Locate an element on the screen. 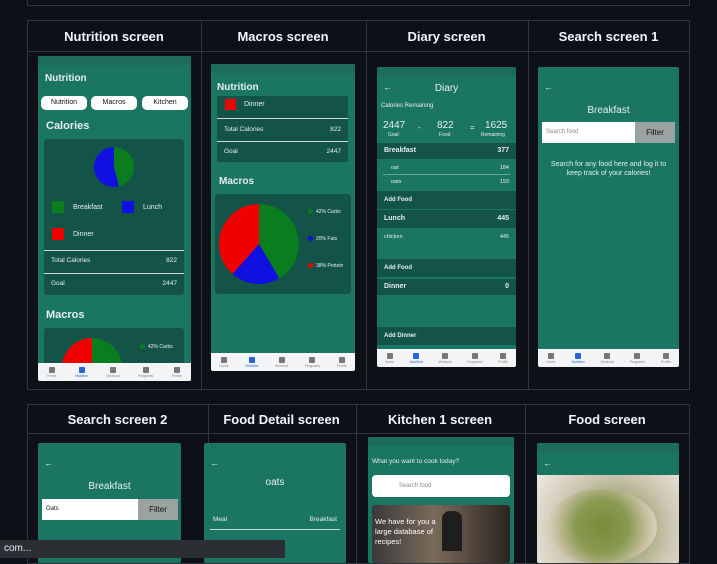  header-food: Food screen is located at coordinates (607, 419).